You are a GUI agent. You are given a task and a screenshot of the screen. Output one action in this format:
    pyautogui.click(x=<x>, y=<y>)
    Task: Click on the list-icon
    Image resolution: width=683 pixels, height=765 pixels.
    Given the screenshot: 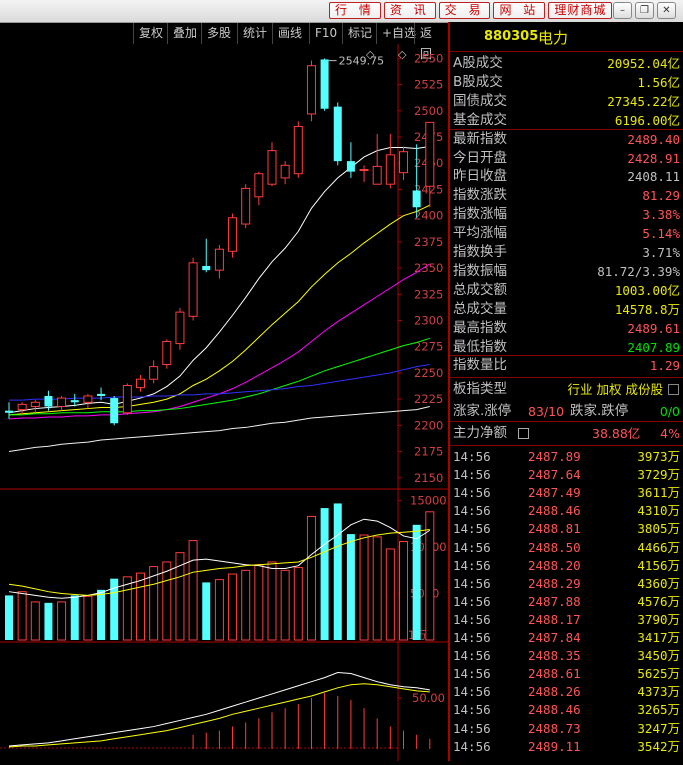 What is the action you would take?
    pyautogui.click(x=523, y=433)
    